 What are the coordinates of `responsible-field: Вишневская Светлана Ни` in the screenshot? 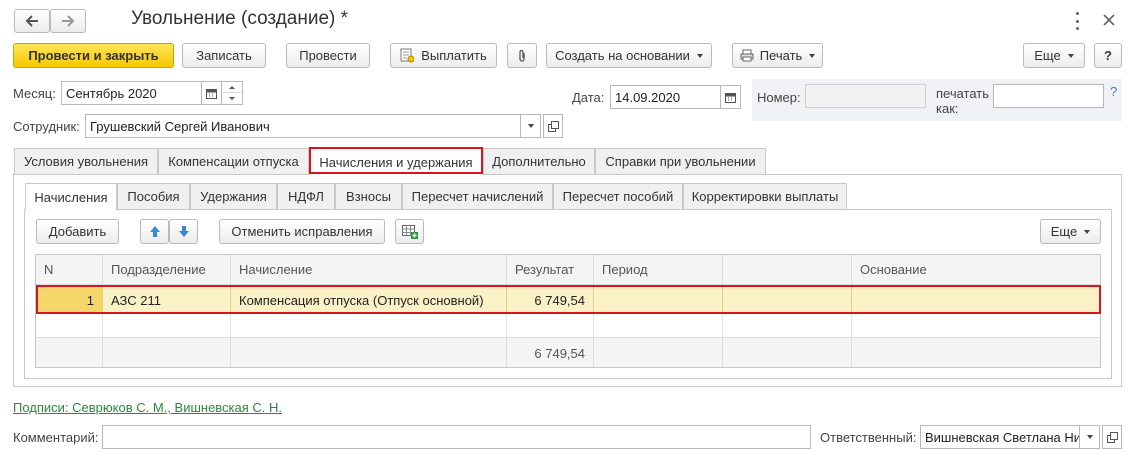 It's located at (1000, 437).